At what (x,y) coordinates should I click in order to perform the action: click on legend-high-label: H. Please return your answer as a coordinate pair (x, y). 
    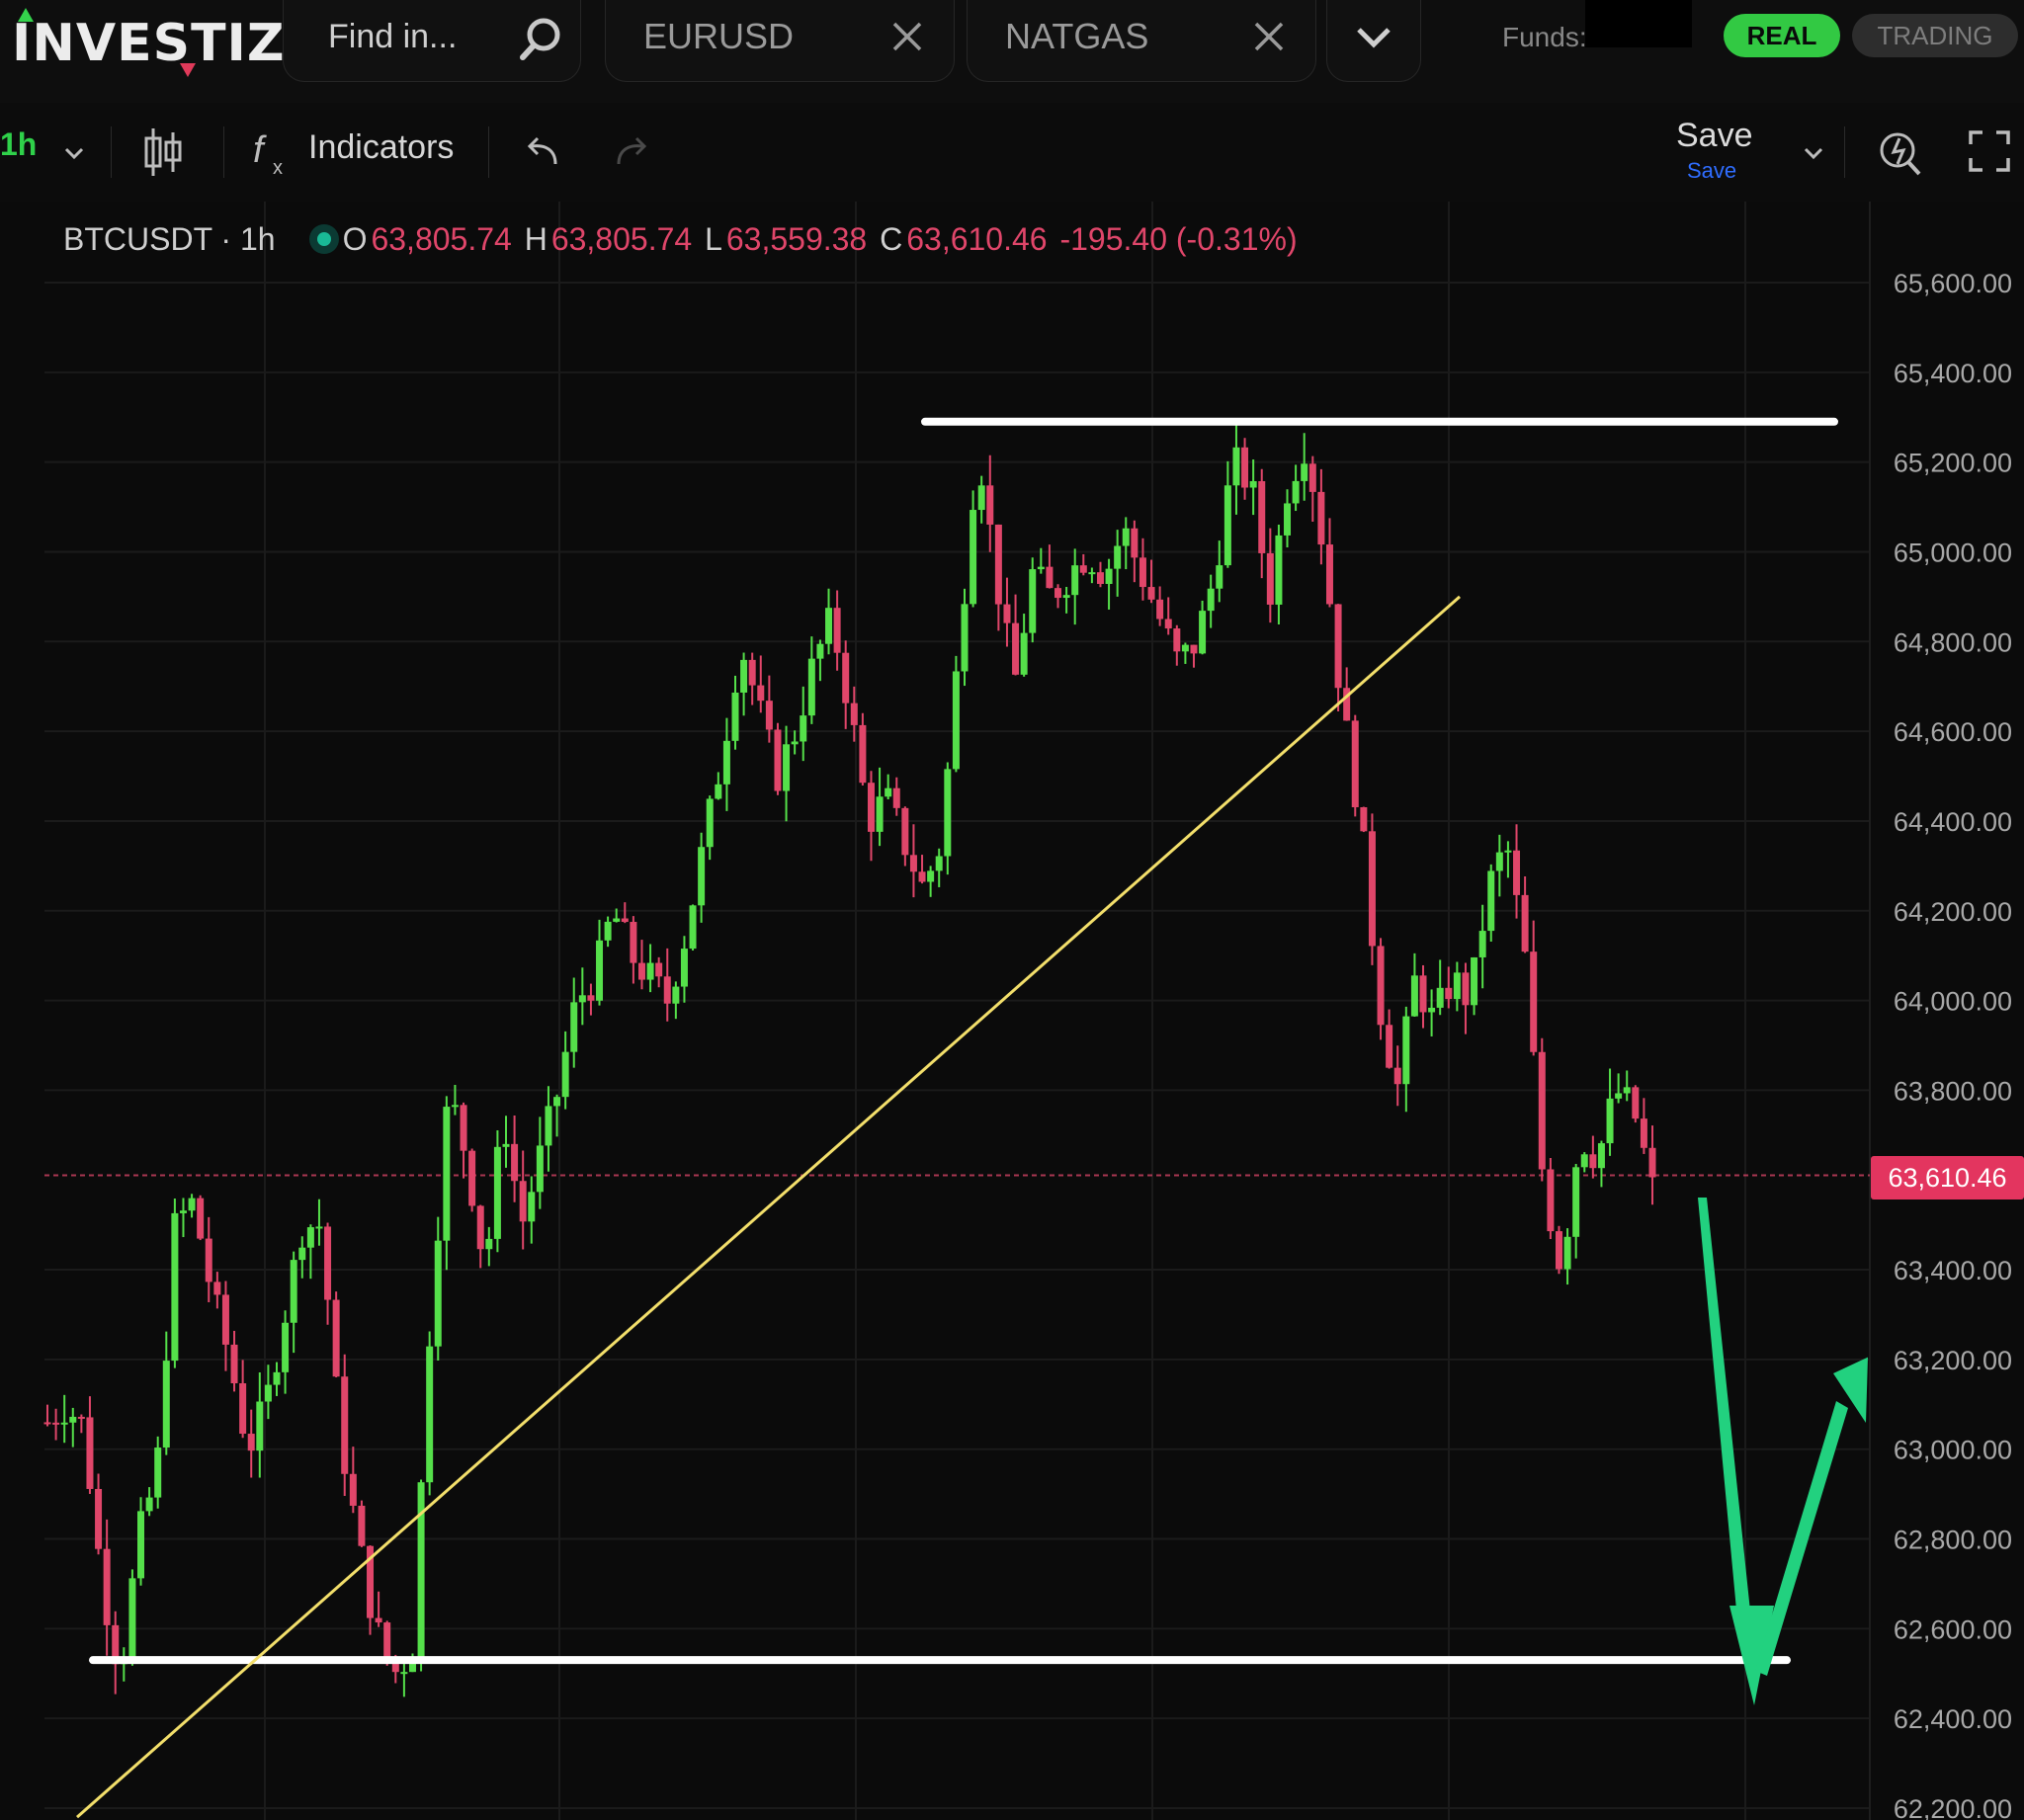
    Looking at the image, I should click on (536, 239).